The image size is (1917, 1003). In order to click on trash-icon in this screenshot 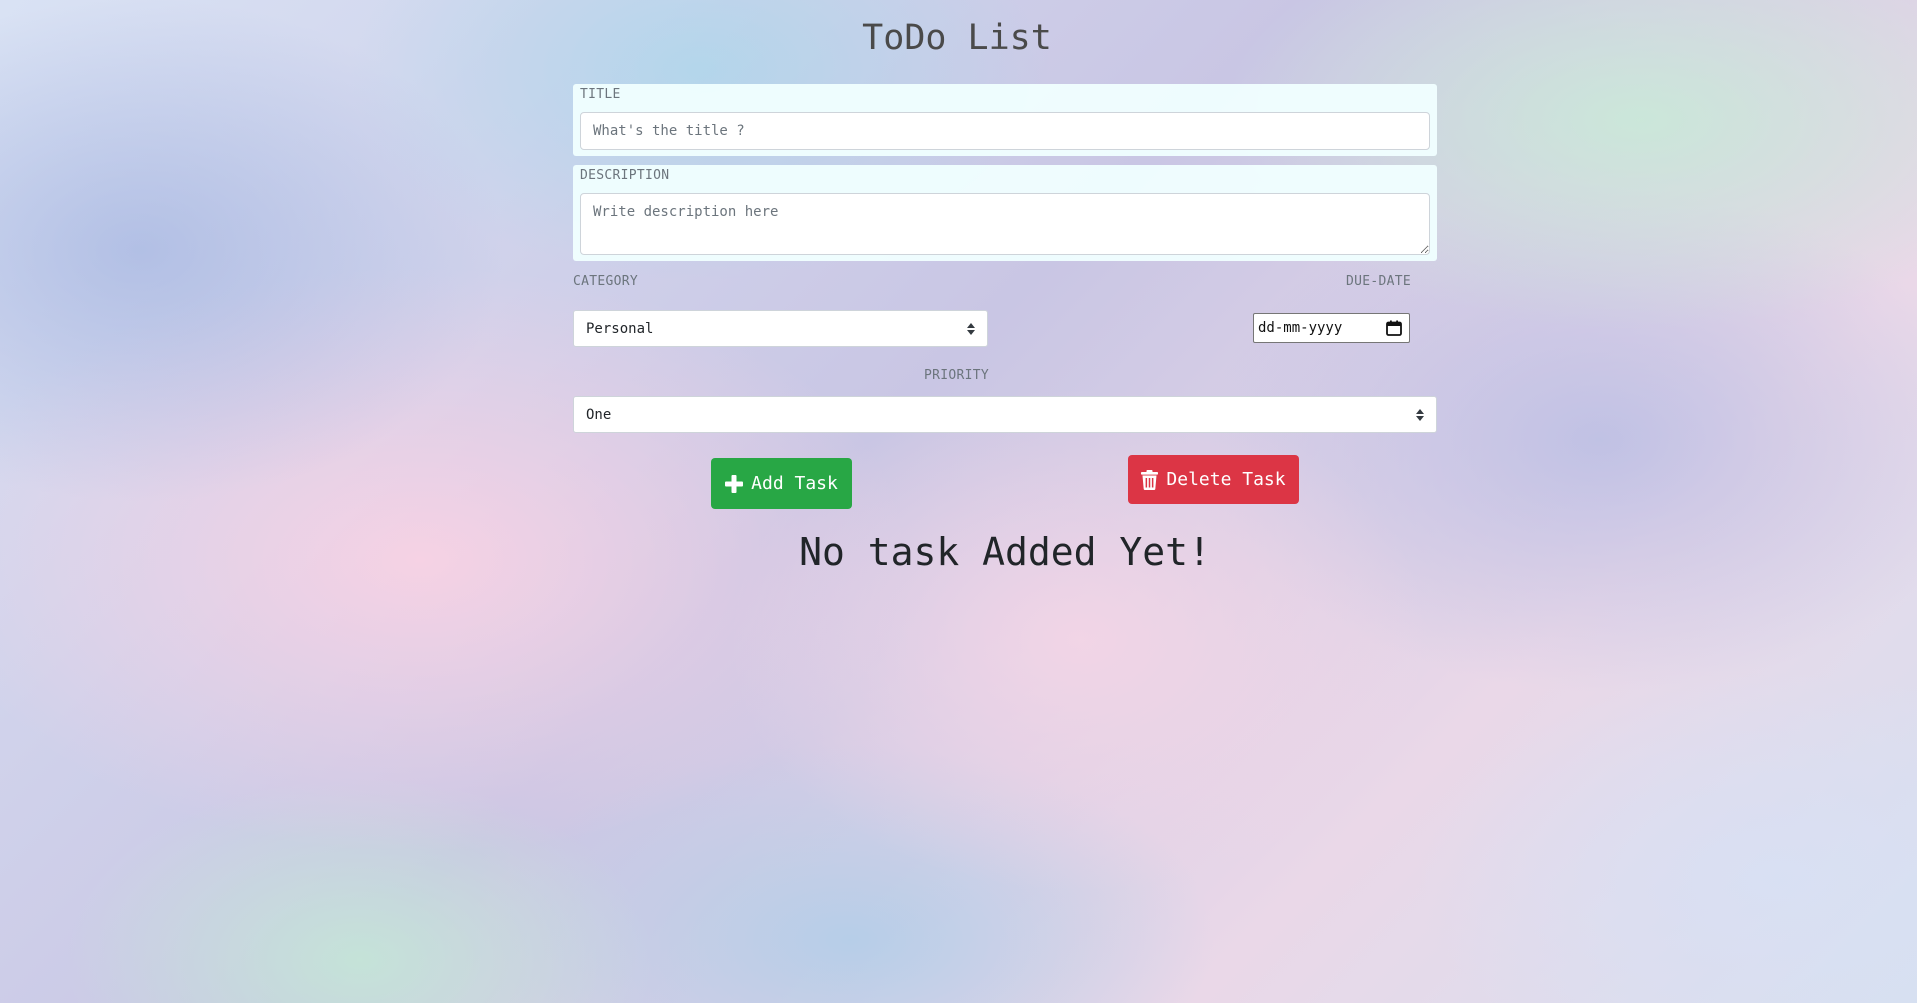, I will do `click(1150, 479)`.